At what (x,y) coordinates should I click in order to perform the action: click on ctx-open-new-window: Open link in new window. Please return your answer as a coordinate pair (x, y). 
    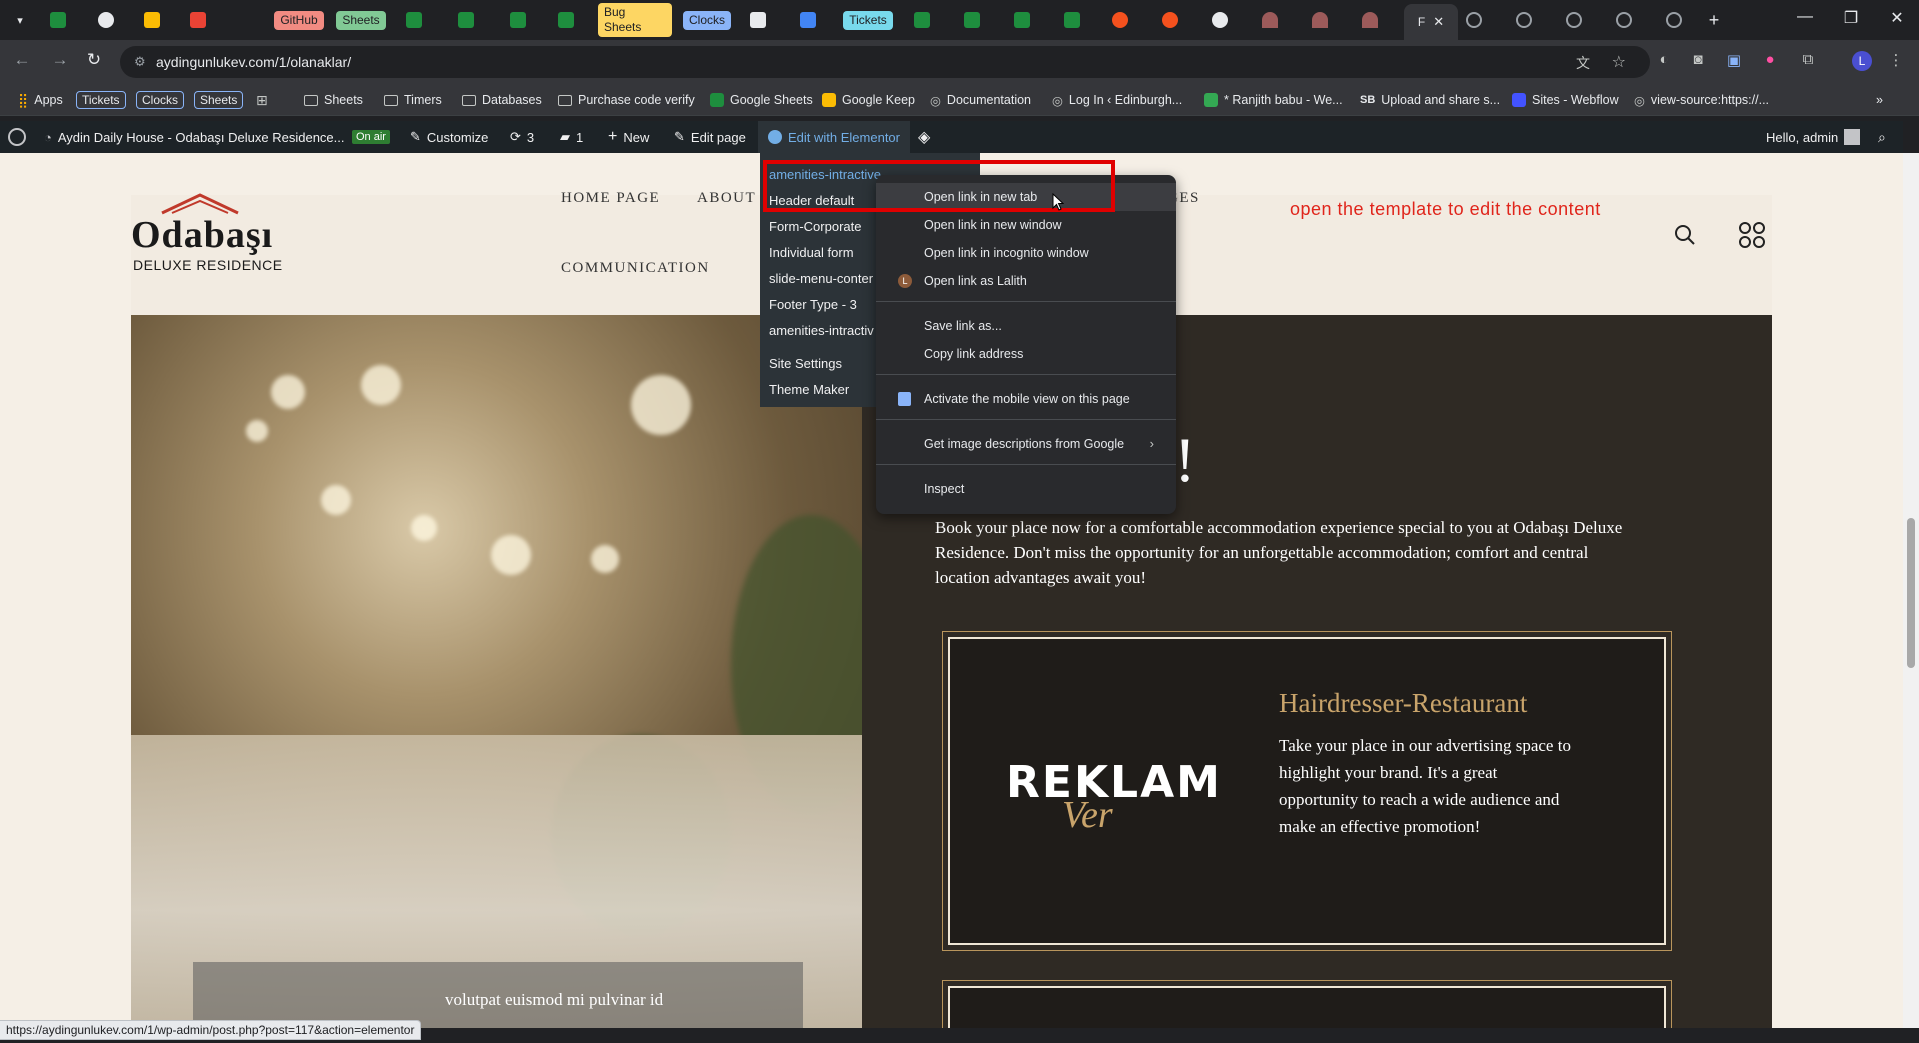
    Looking at the image, I should click on (1026, 225).